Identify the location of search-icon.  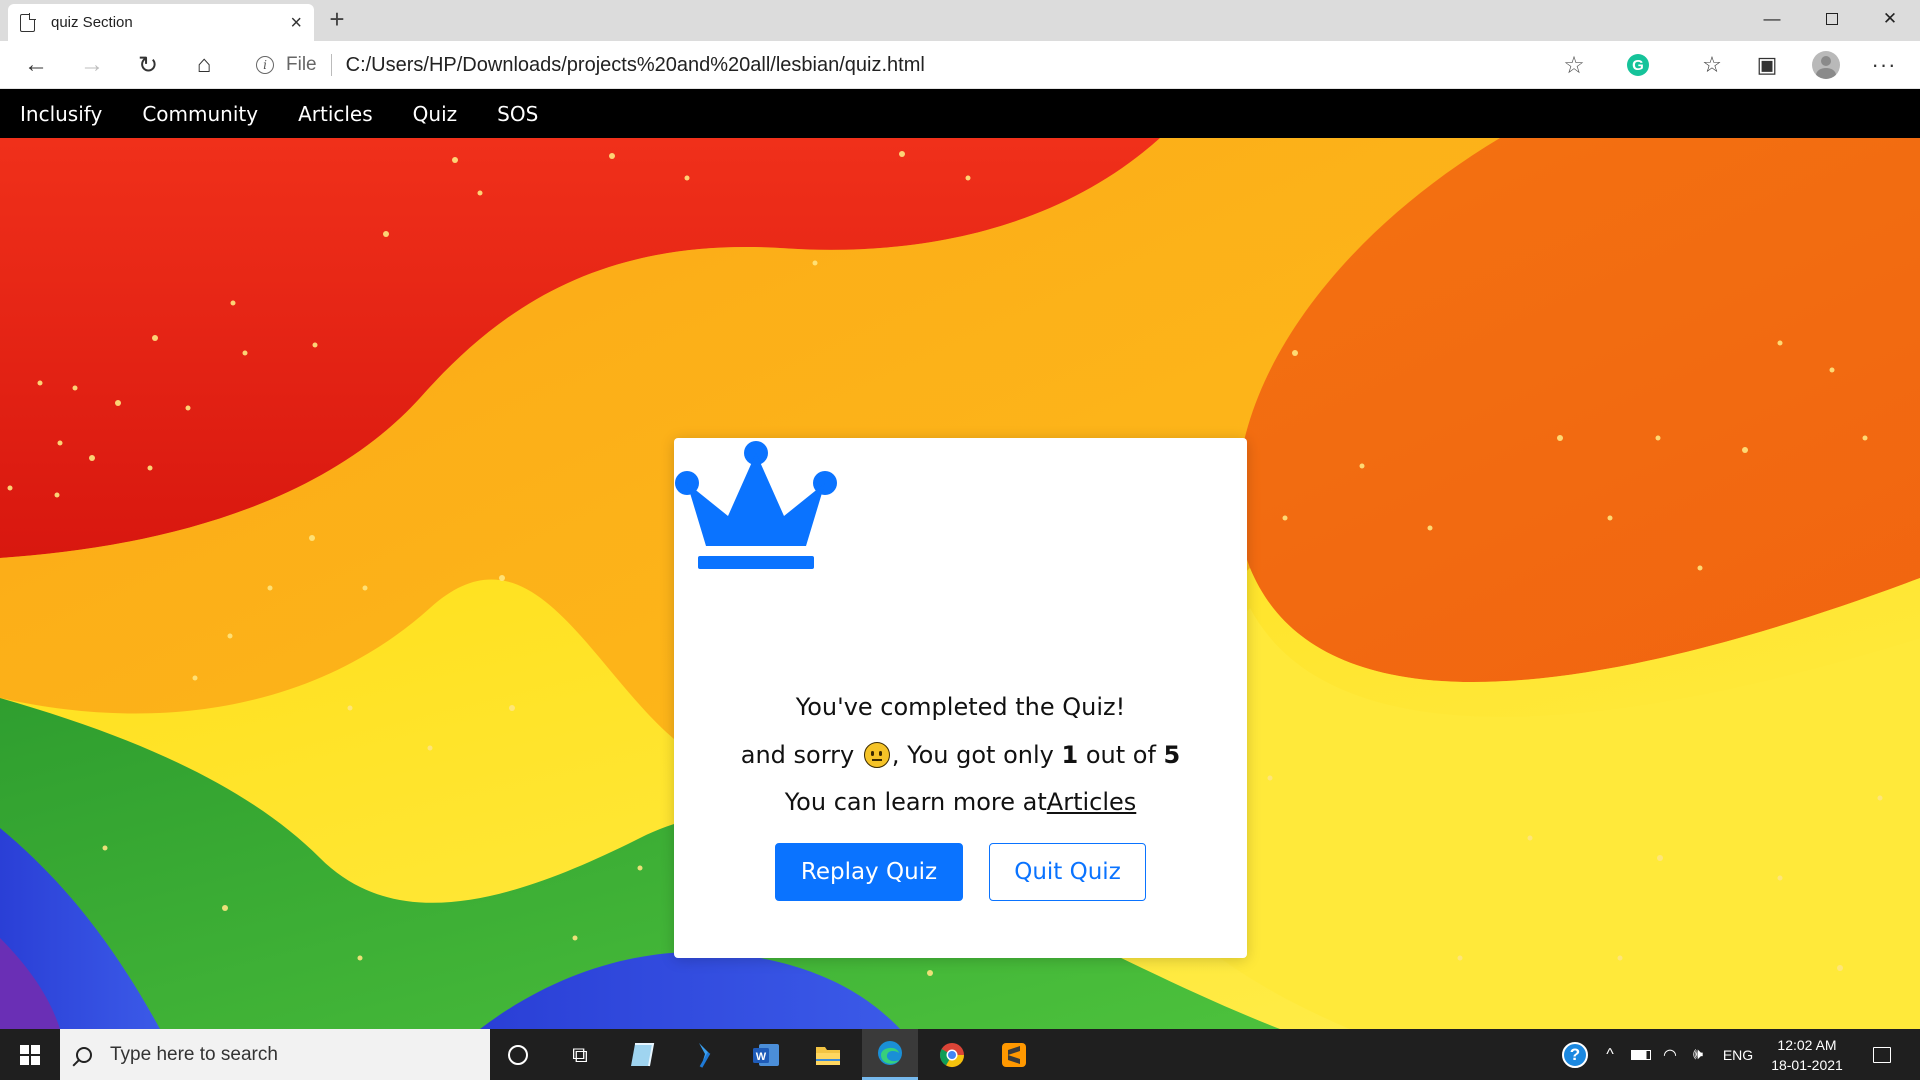
(84, 1054).